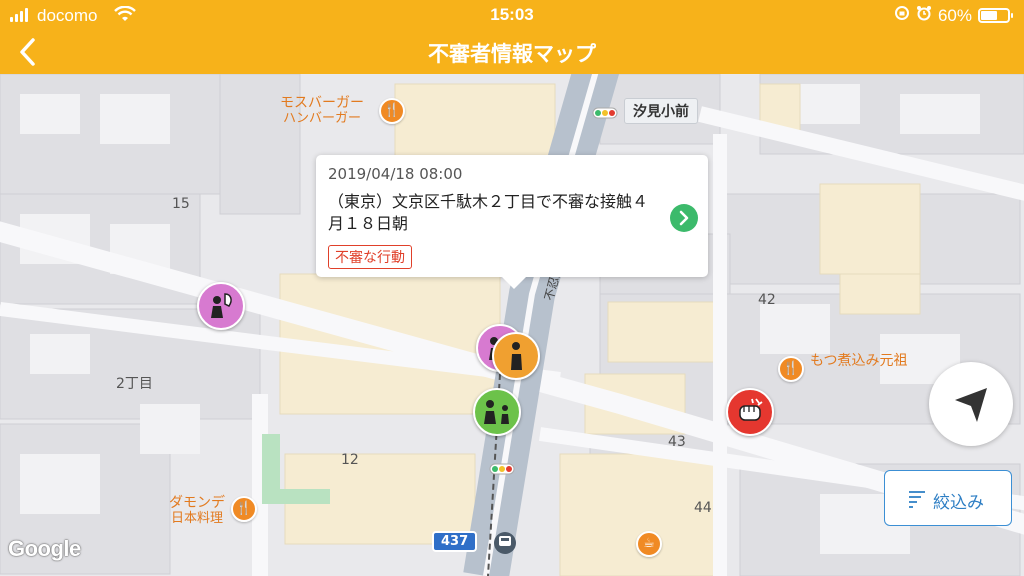 The width and height of the screenshot is (1024, 576). I want to click on block-label: 43, so click(677, 442).